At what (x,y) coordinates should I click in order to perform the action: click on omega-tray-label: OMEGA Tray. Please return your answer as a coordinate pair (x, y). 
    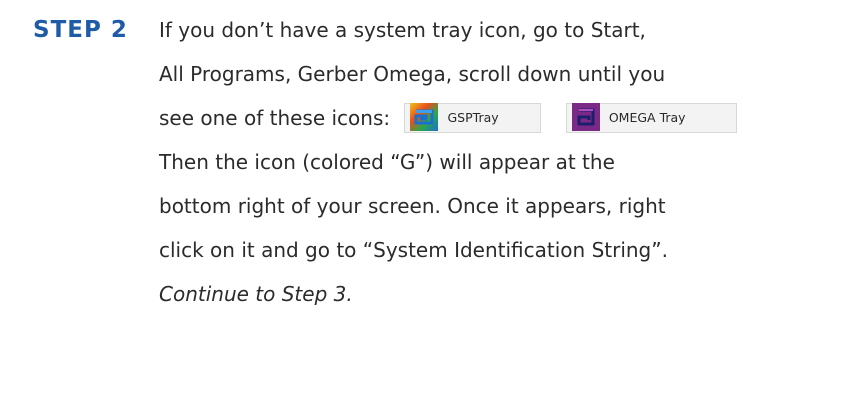
    Looking at the image, I should click on (647, 117).